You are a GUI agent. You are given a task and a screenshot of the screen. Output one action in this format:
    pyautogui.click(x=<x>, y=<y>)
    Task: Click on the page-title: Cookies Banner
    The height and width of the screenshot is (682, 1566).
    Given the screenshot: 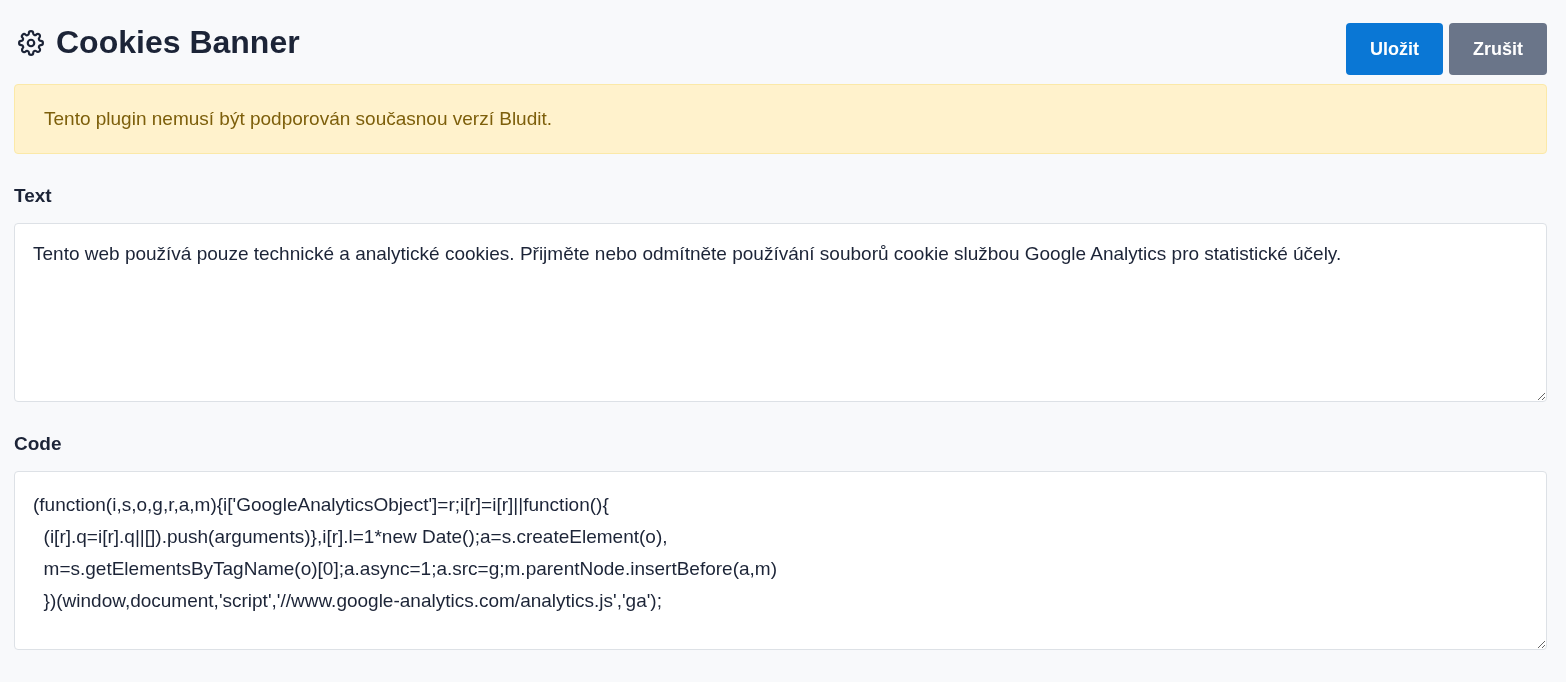 What is the action you would take?
    pyautogui.click(x=178, y=42)
    